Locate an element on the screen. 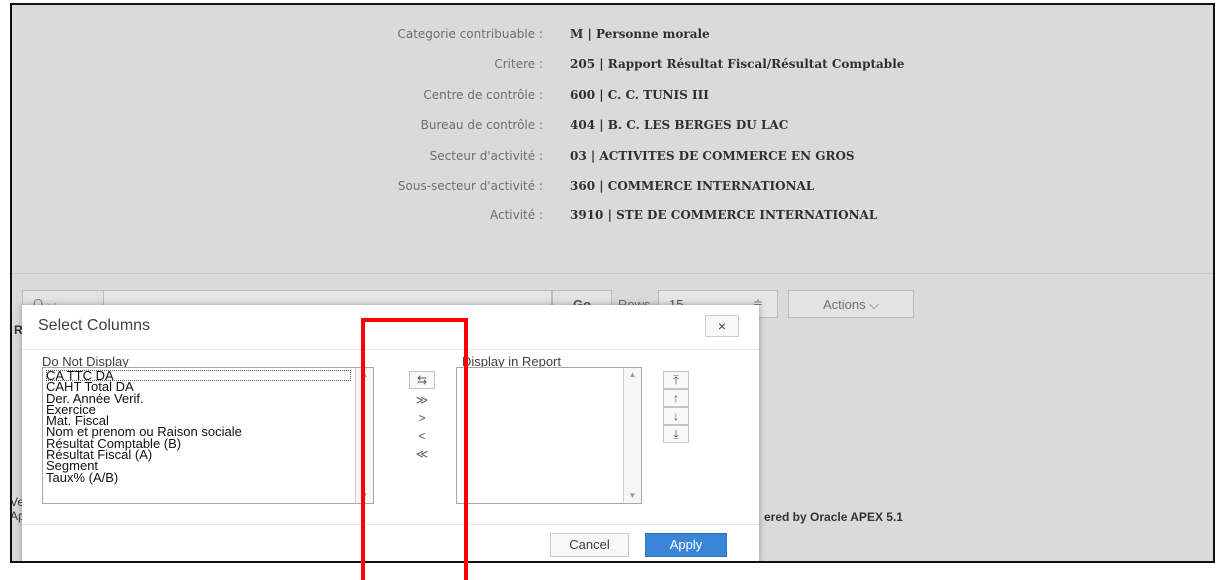 This screenshot has width=1219, height=580. info-value: 360 | COMMERCE INTERNATIONAL is located at coordinates (692, 186).